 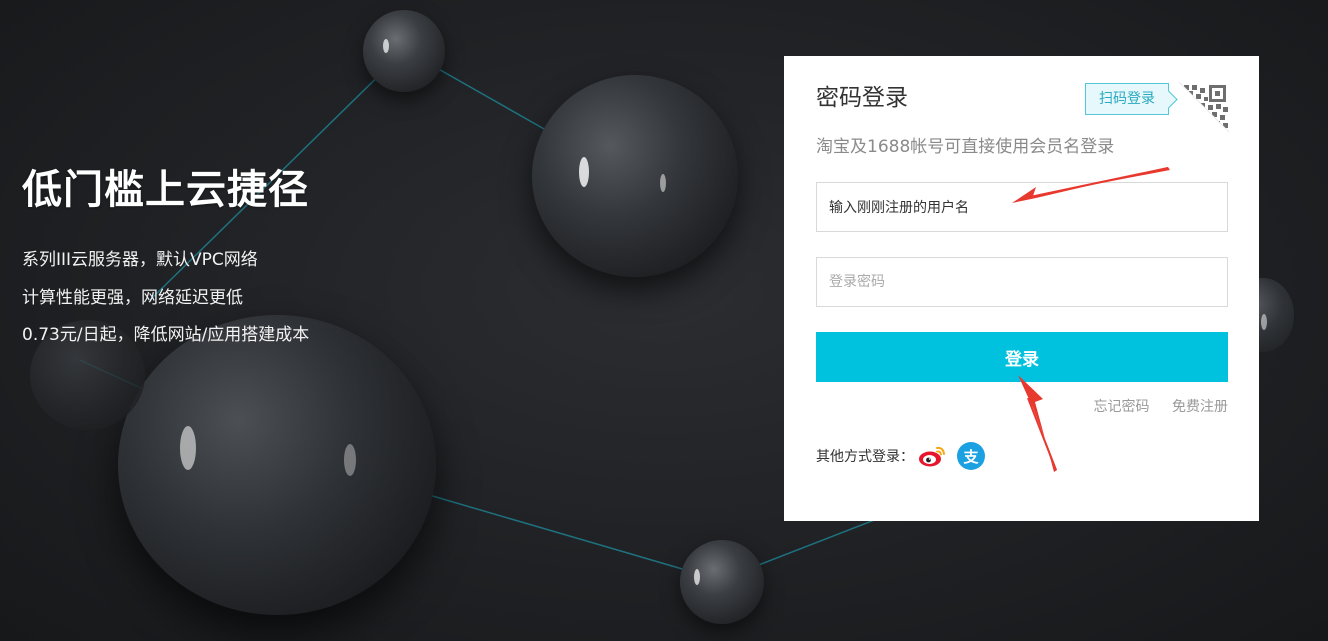 What do you see at coordinates (140, 260) in the screenshot?
I see `hero-feature-line: 系列III云服务器，默认VPC网络` at bounding box center [140, 260].